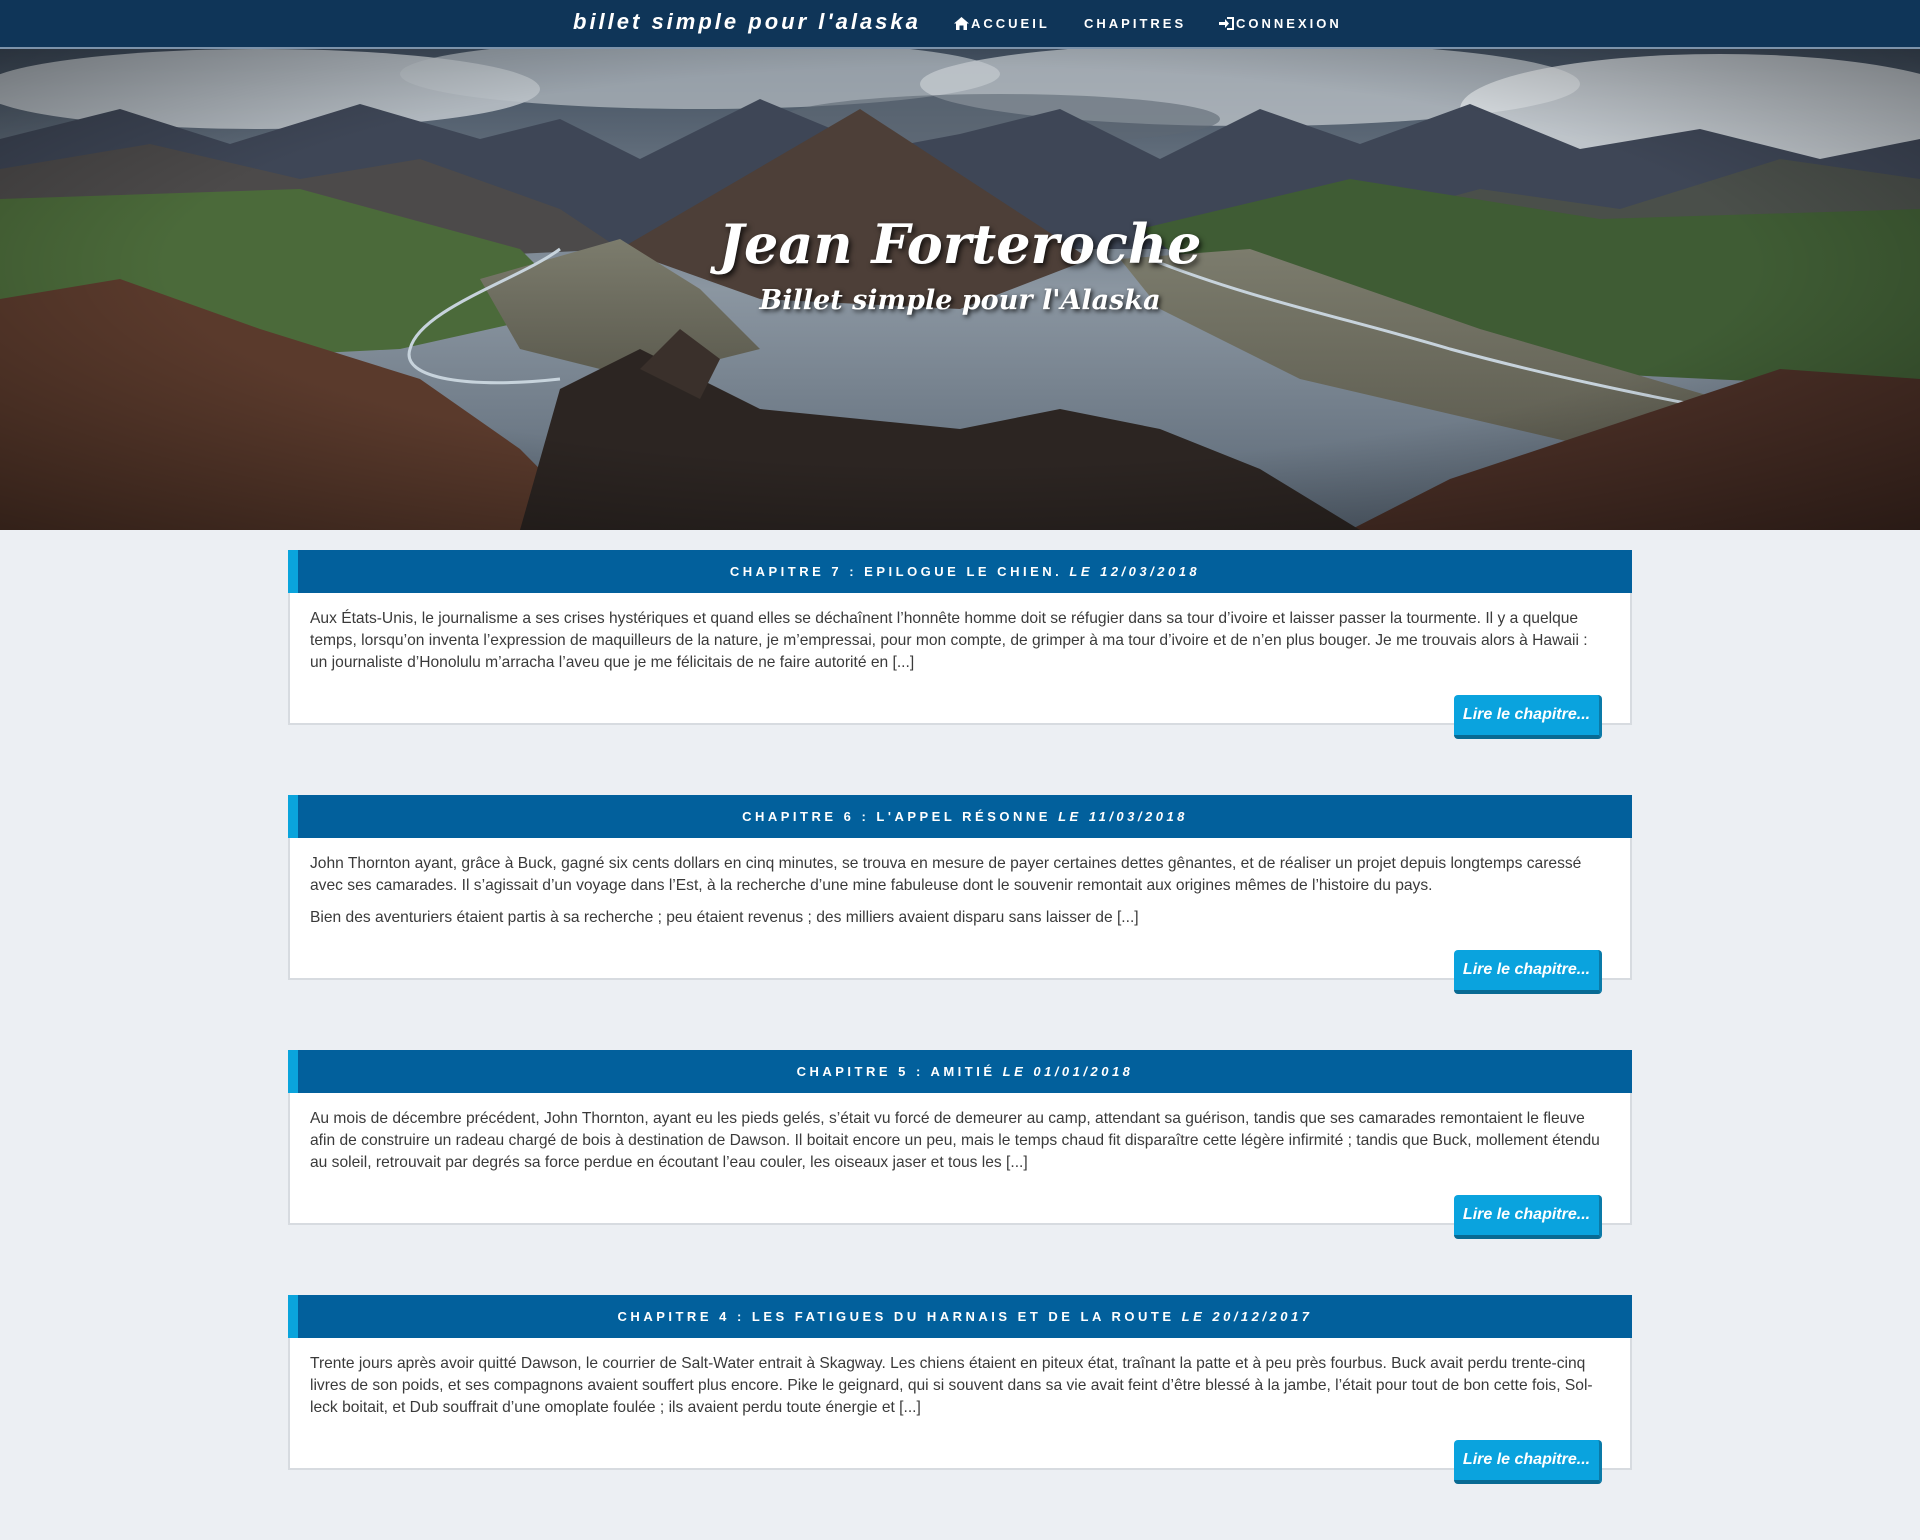 This screenshot has width=1920, height=1540. I want to click on chapter-date: le 01/01/2018, so click(1068, 1071).